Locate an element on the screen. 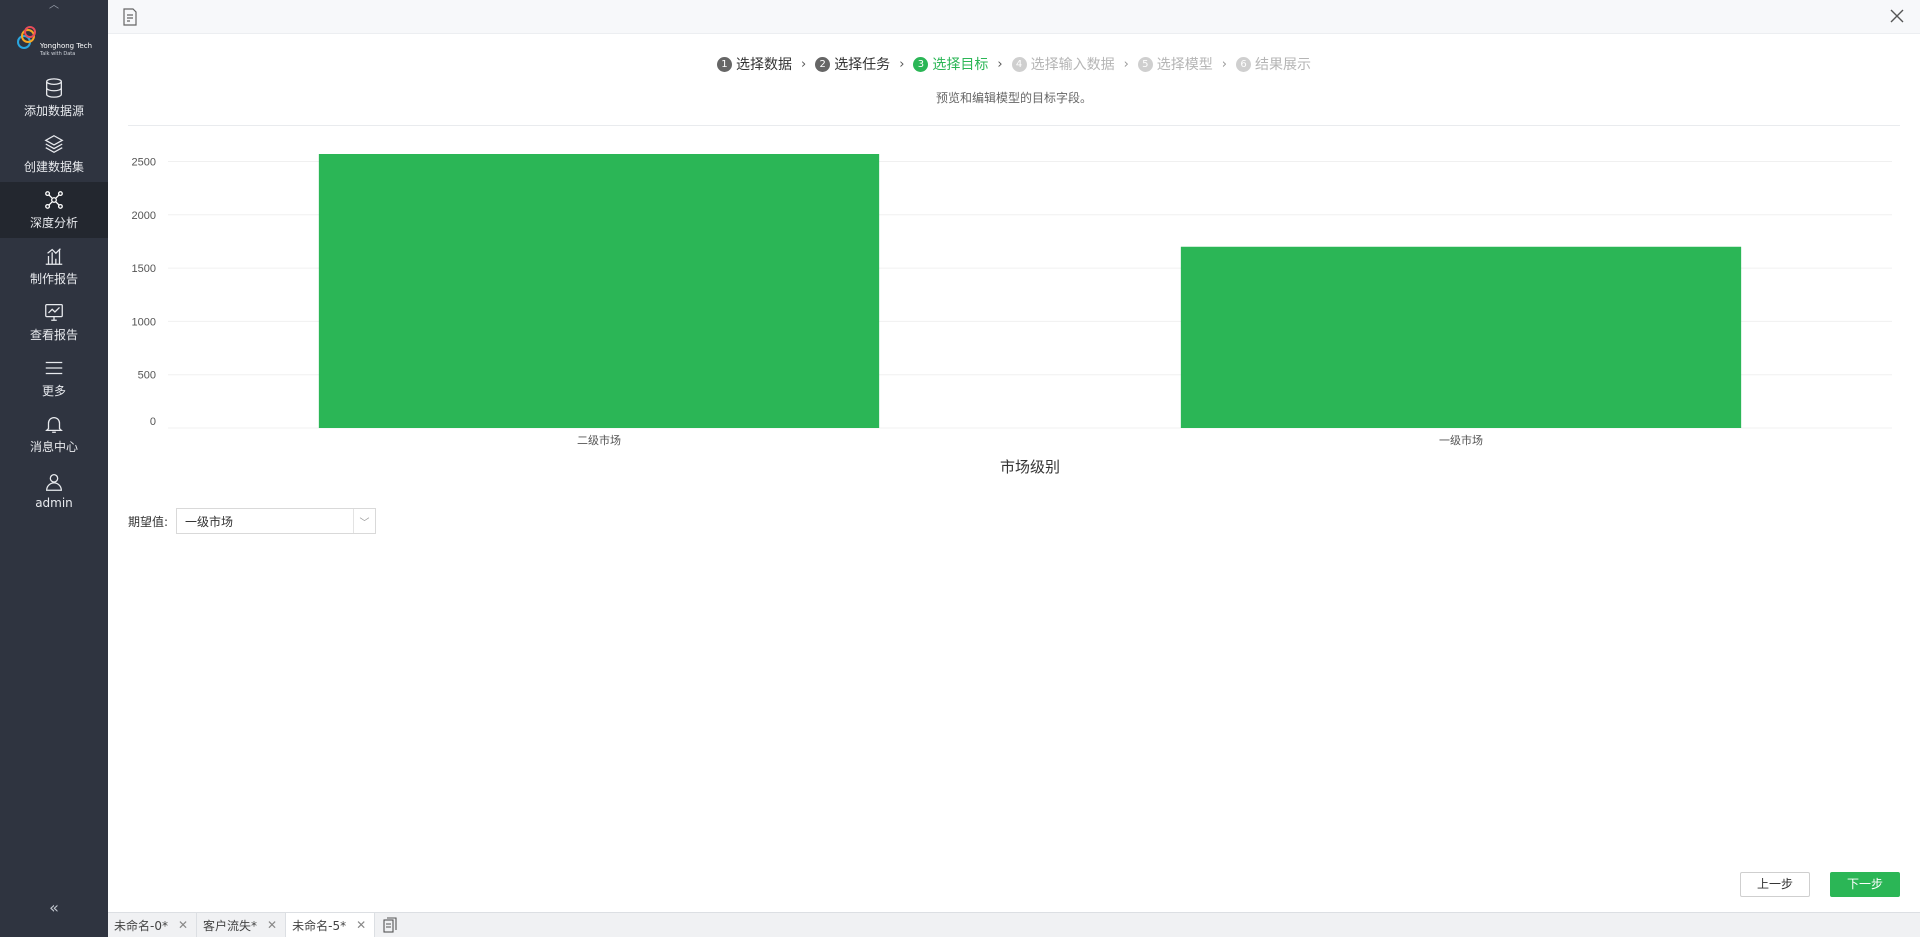 The width and height of the screenshot is (1920, 937). expected-value-label: 期望值: is located at coordinates (148, 521).